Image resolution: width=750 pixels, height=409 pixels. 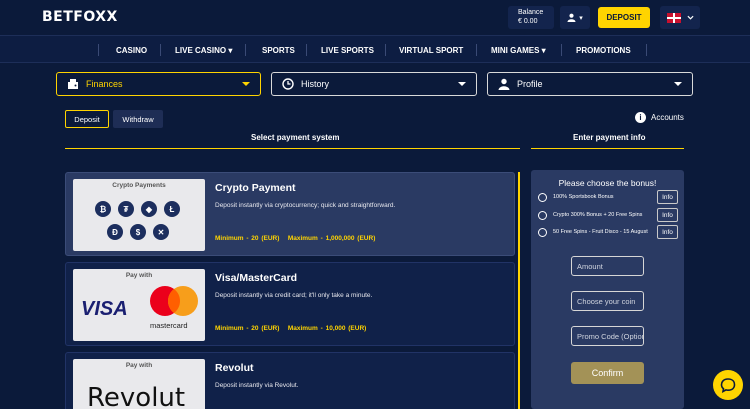 I want to click on visa-logo-text: VISA, so click(x=104, y=309).